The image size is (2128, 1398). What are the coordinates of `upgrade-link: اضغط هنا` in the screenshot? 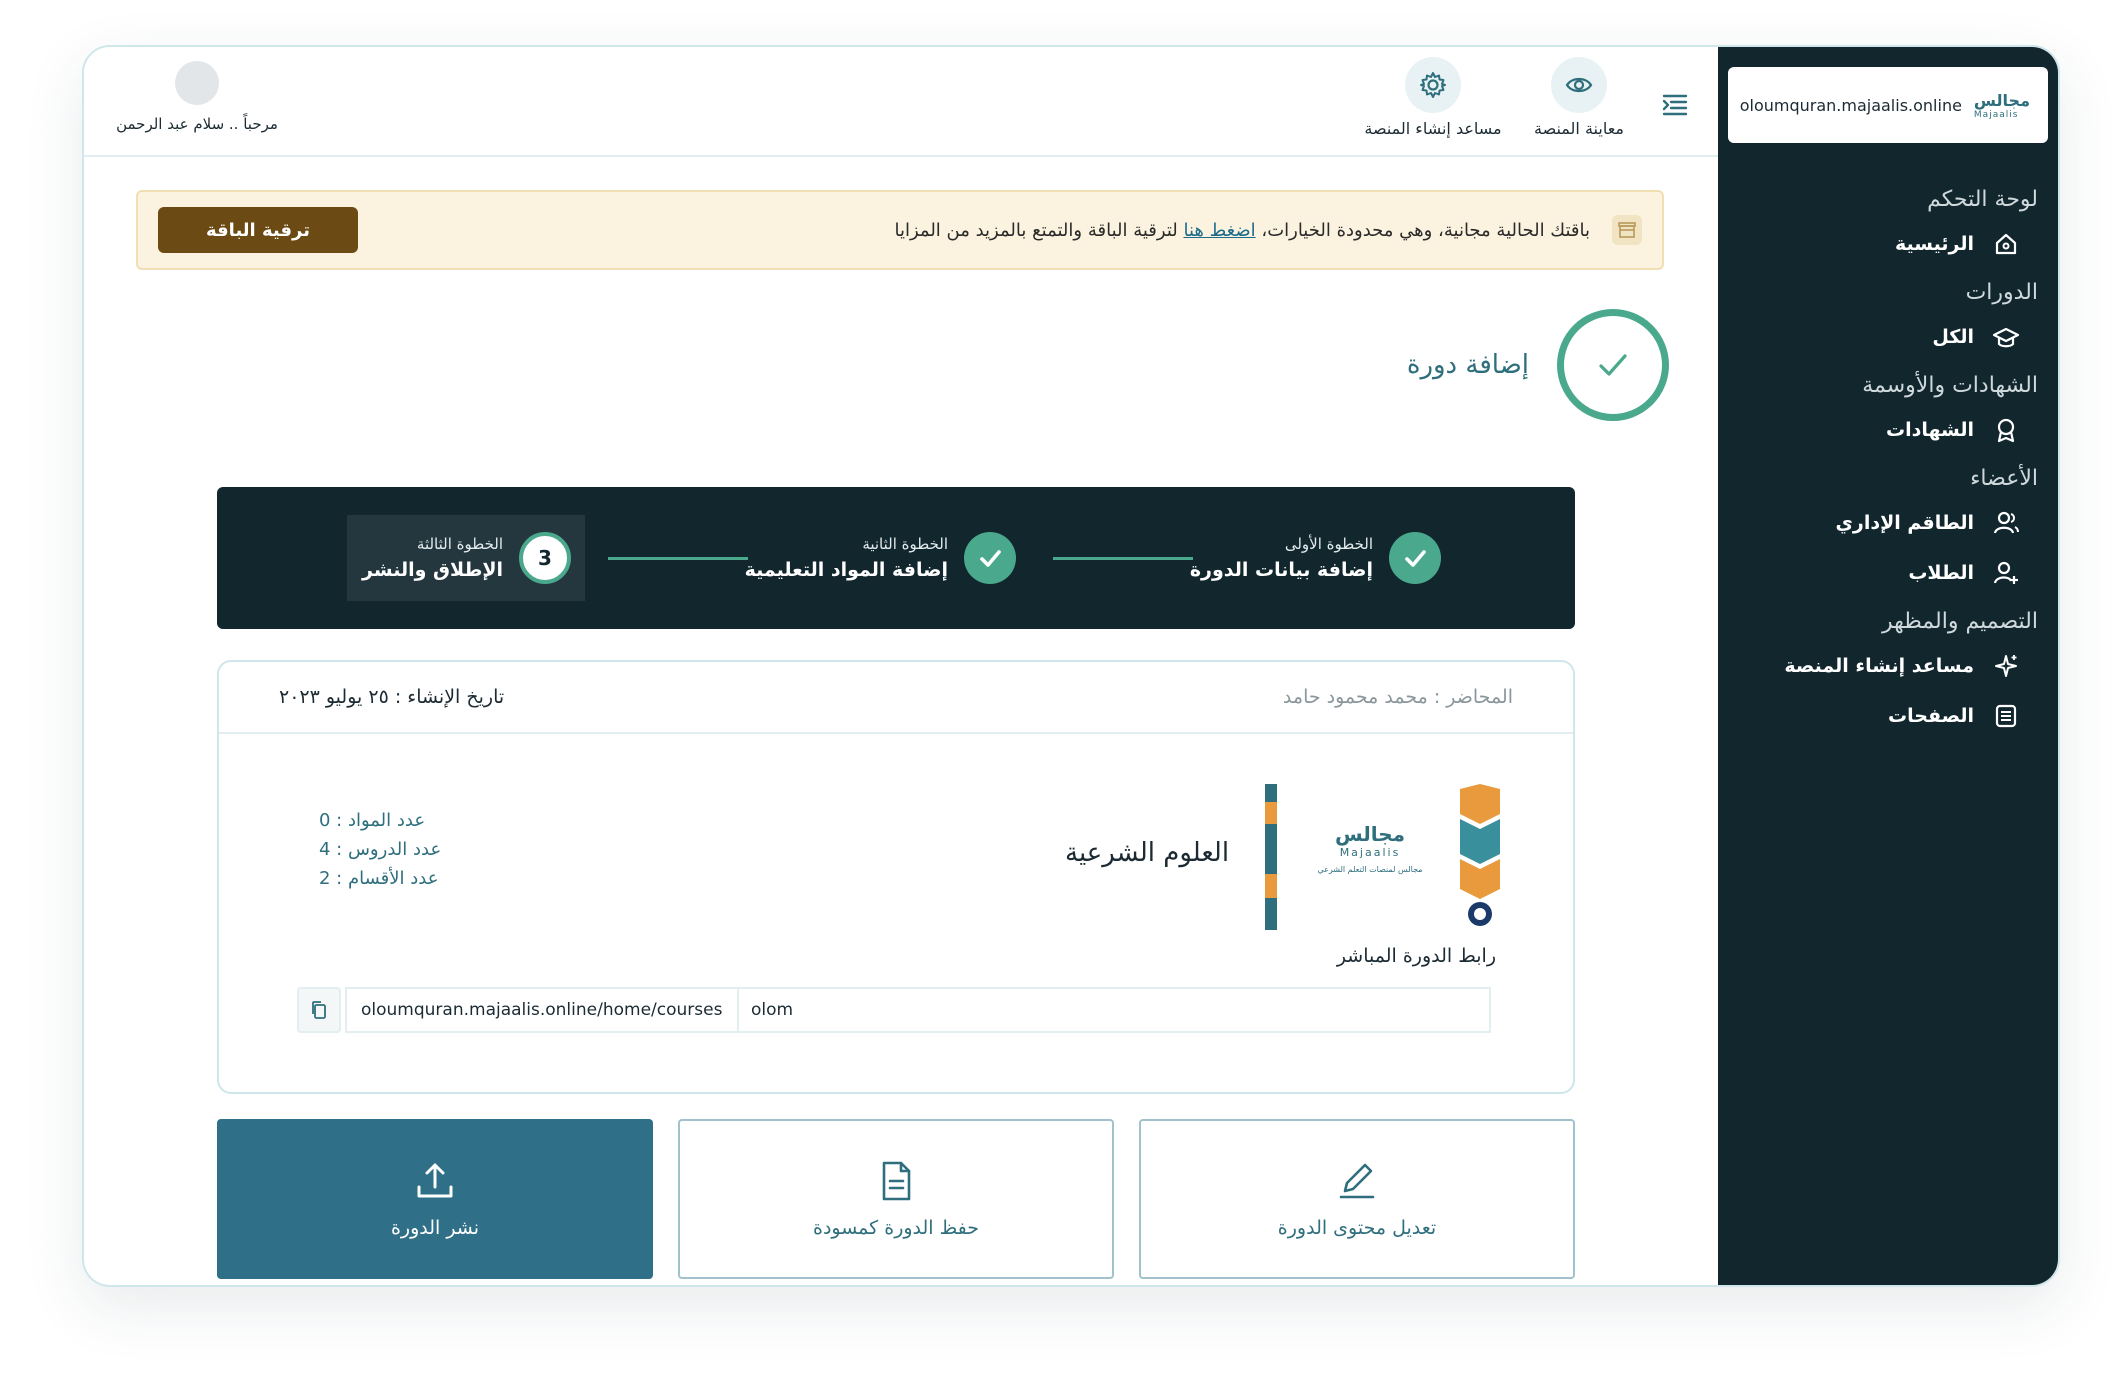 It's located at (1219, 230).